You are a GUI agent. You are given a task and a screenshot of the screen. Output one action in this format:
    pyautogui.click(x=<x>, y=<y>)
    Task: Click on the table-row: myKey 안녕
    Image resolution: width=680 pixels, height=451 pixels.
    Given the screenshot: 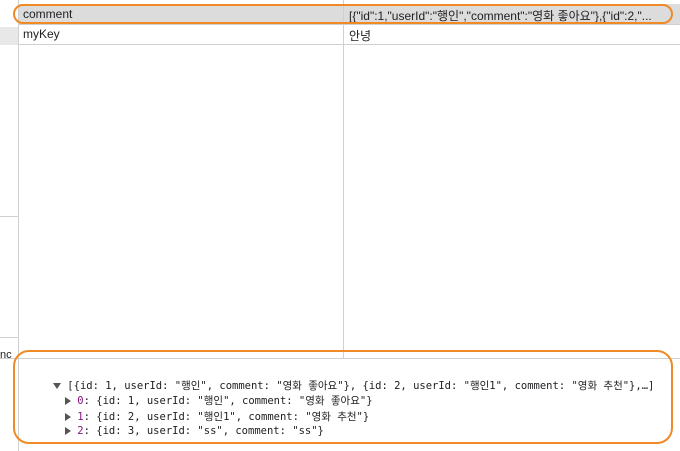 What is the action you would take?
    pyautogui.click(x=349, y=34)
    